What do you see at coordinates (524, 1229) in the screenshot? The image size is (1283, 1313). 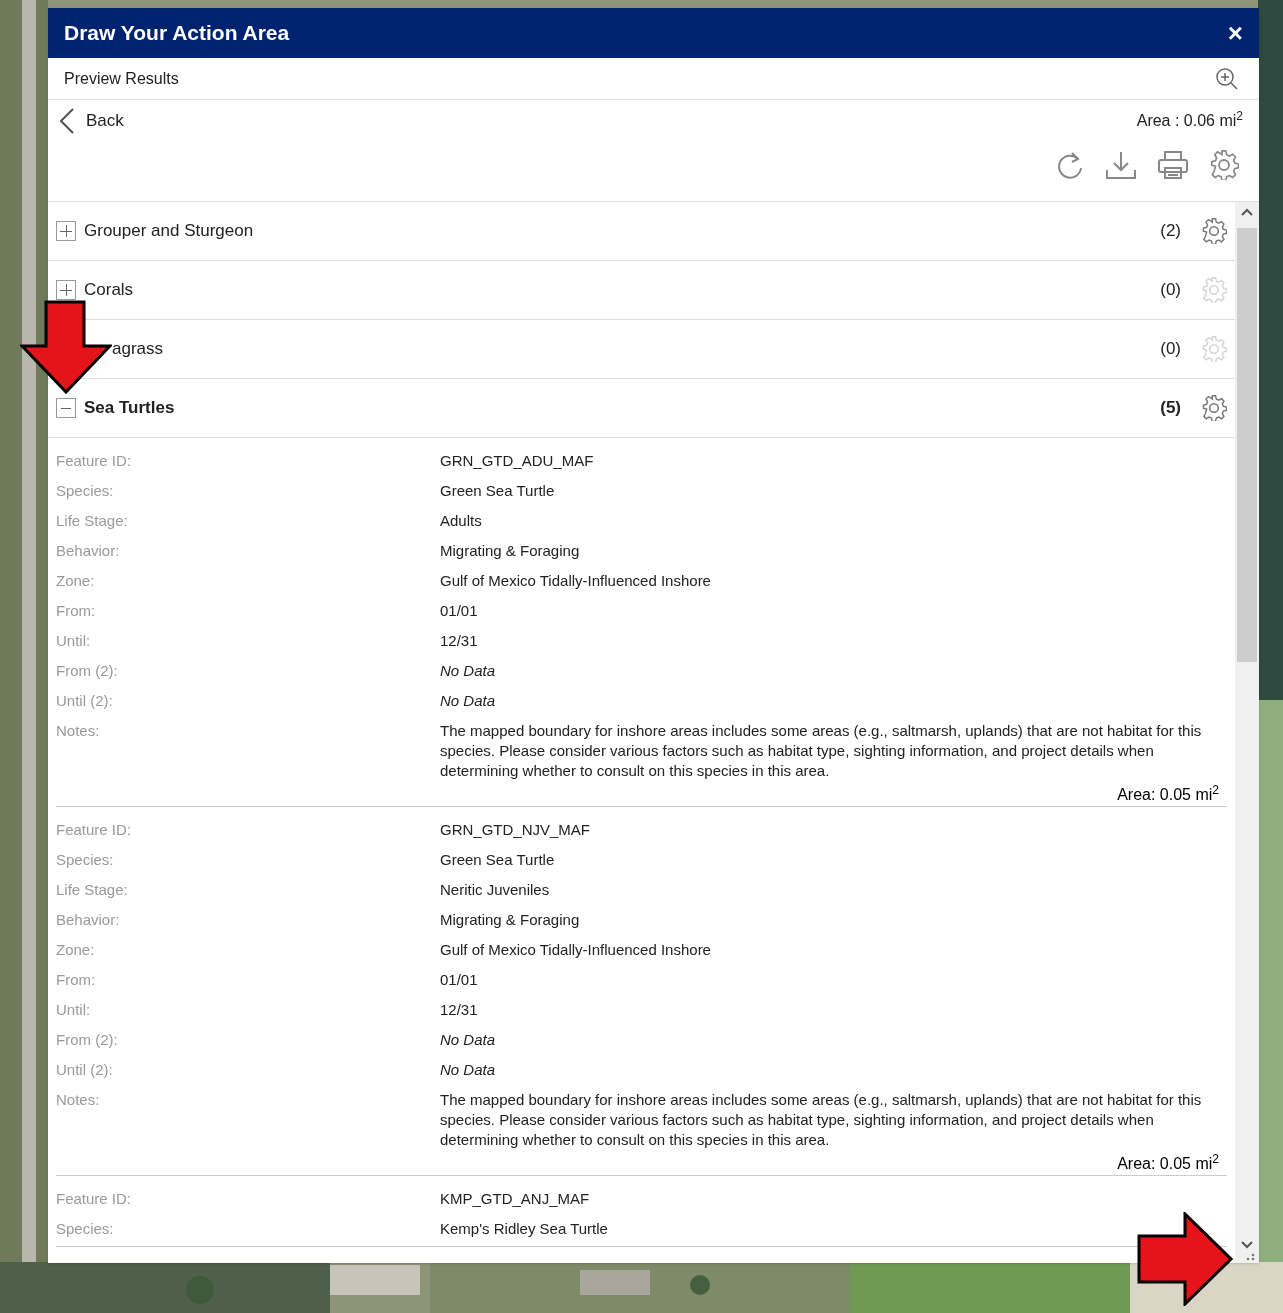 I see `field-value: Kemp's Ridley Sea Turtle` at bounding box center [524, 1229].